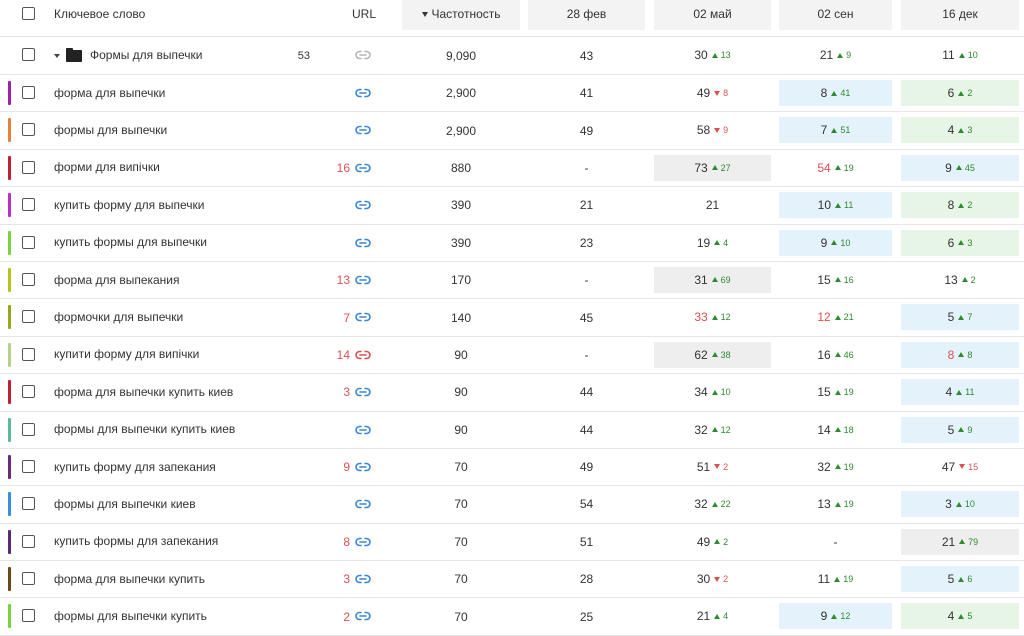 Image resolution: width=1024 pixels, height=636 pixels. What do you see at coordinates (960, 616) in the screenshot?
I see `position-cell: 45` at bounding box center [960, 616].